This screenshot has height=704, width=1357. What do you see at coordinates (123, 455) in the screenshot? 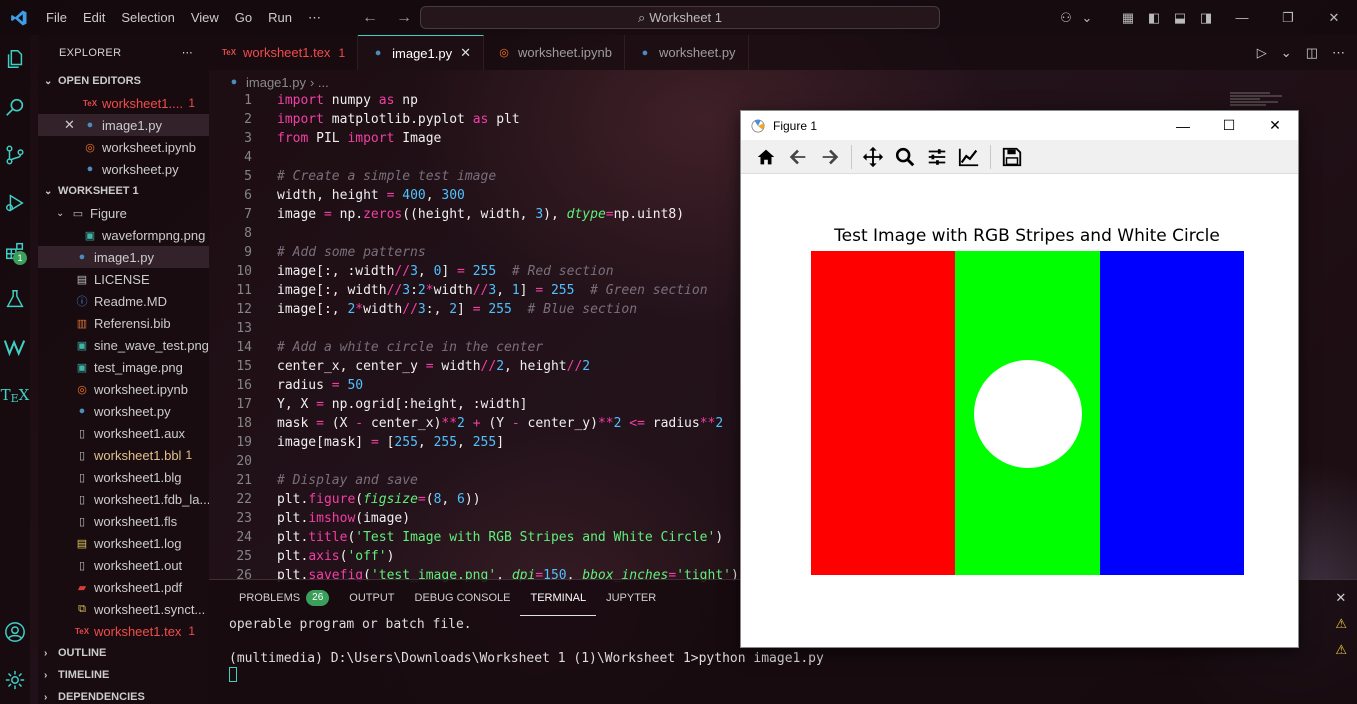
I see `file-item: ▯ worksheet1.bbl 1` at bounding box center [123, 455].